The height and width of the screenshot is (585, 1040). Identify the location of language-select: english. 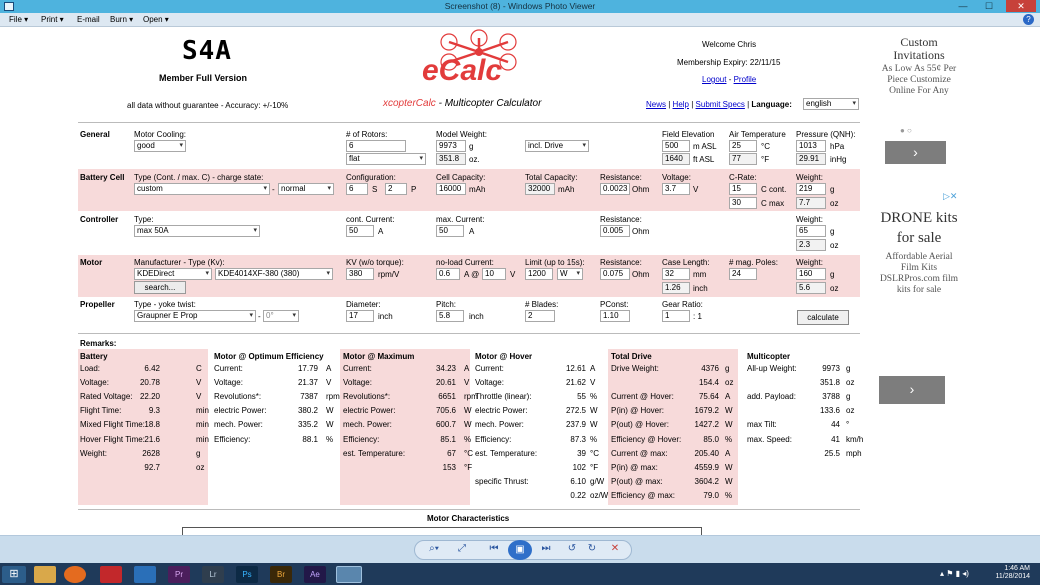
(831, 104).